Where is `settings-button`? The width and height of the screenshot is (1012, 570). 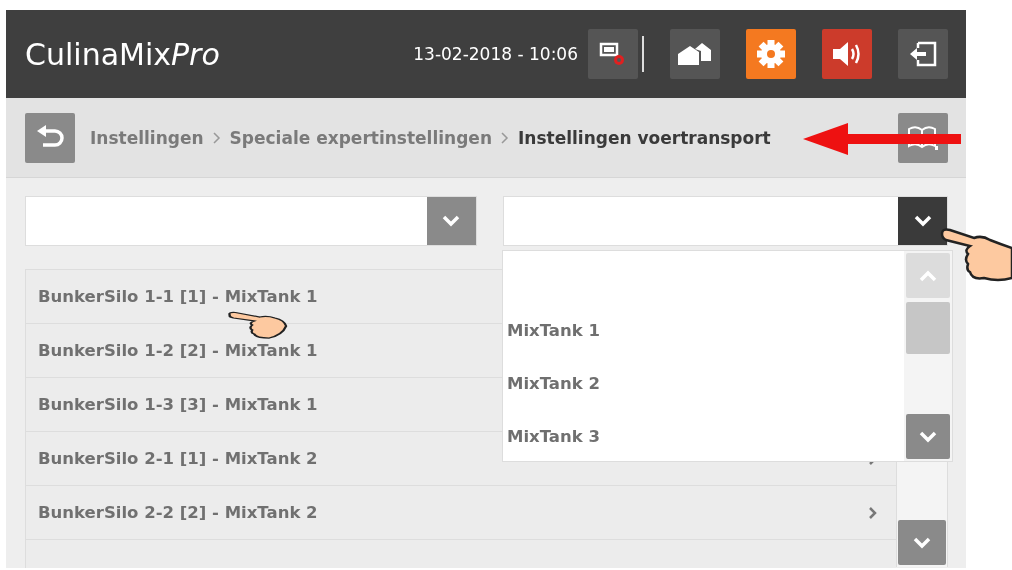 settings-button is located at coordinates (771, 54).